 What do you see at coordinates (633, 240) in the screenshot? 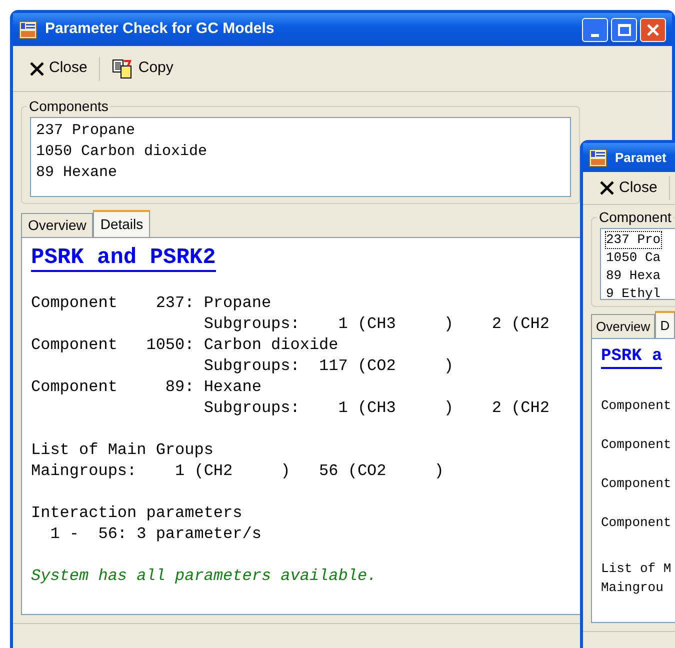
I see `list-item: 237 Pro` at bounding box center [633, 240].